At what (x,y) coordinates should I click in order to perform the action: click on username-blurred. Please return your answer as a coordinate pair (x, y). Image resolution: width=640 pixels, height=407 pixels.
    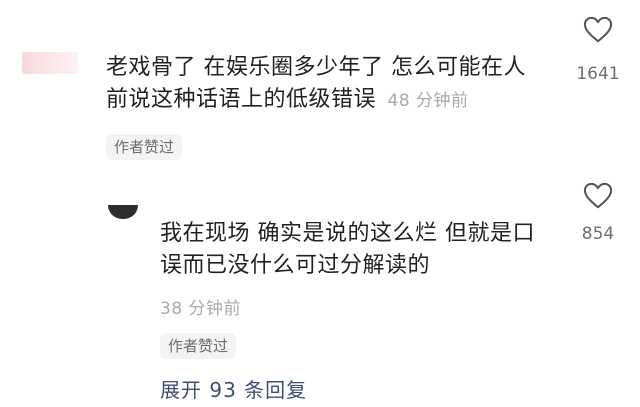
    Looking at the image, I should click on (50, 63).